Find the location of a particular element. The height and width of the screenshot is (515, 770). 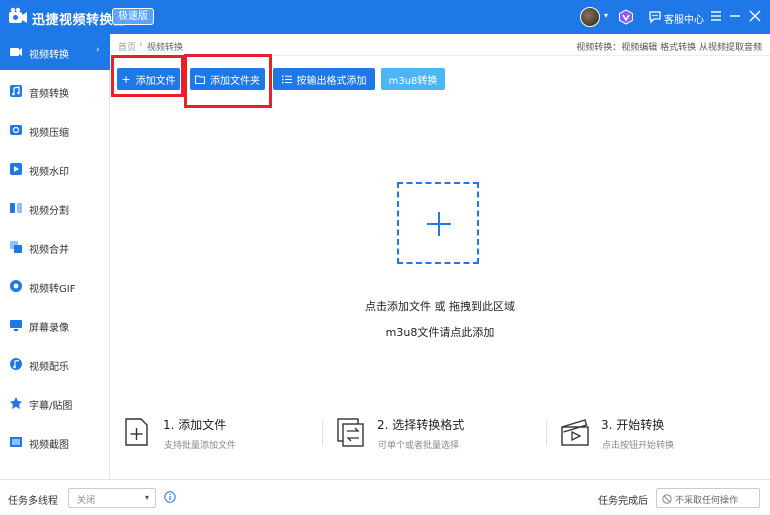

breadcrumb-home-link: 首页 is located at coordinates (127, 46).